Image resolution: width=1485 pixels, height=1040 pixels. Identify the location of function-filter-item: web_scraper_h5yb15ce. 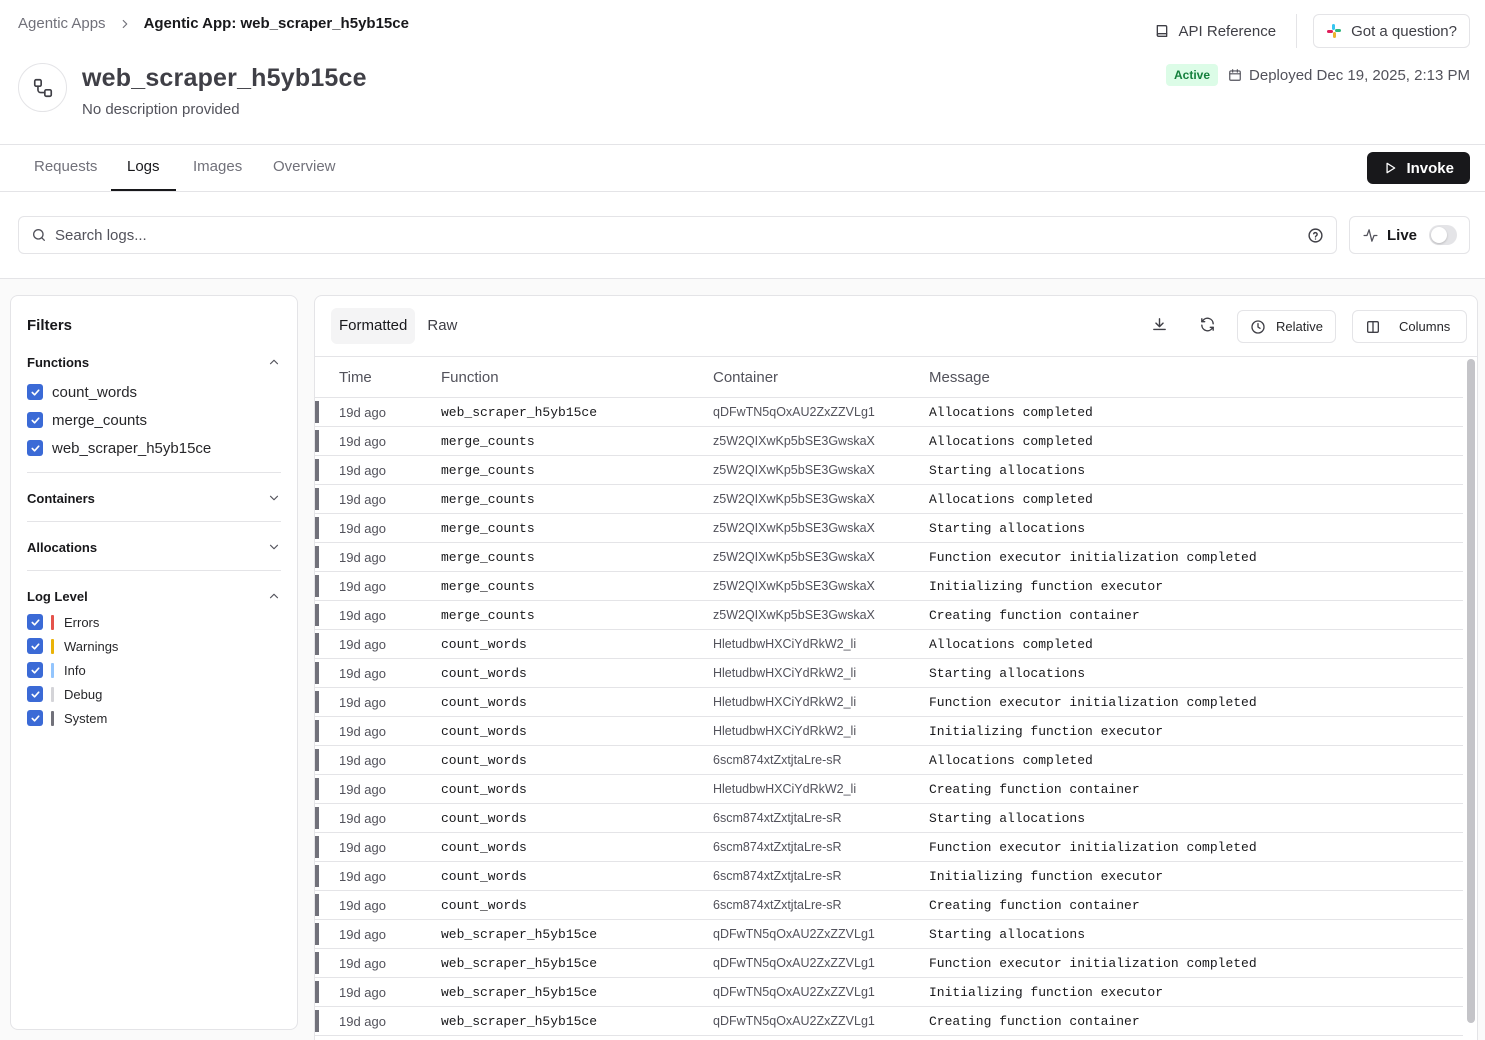
(154, 448).